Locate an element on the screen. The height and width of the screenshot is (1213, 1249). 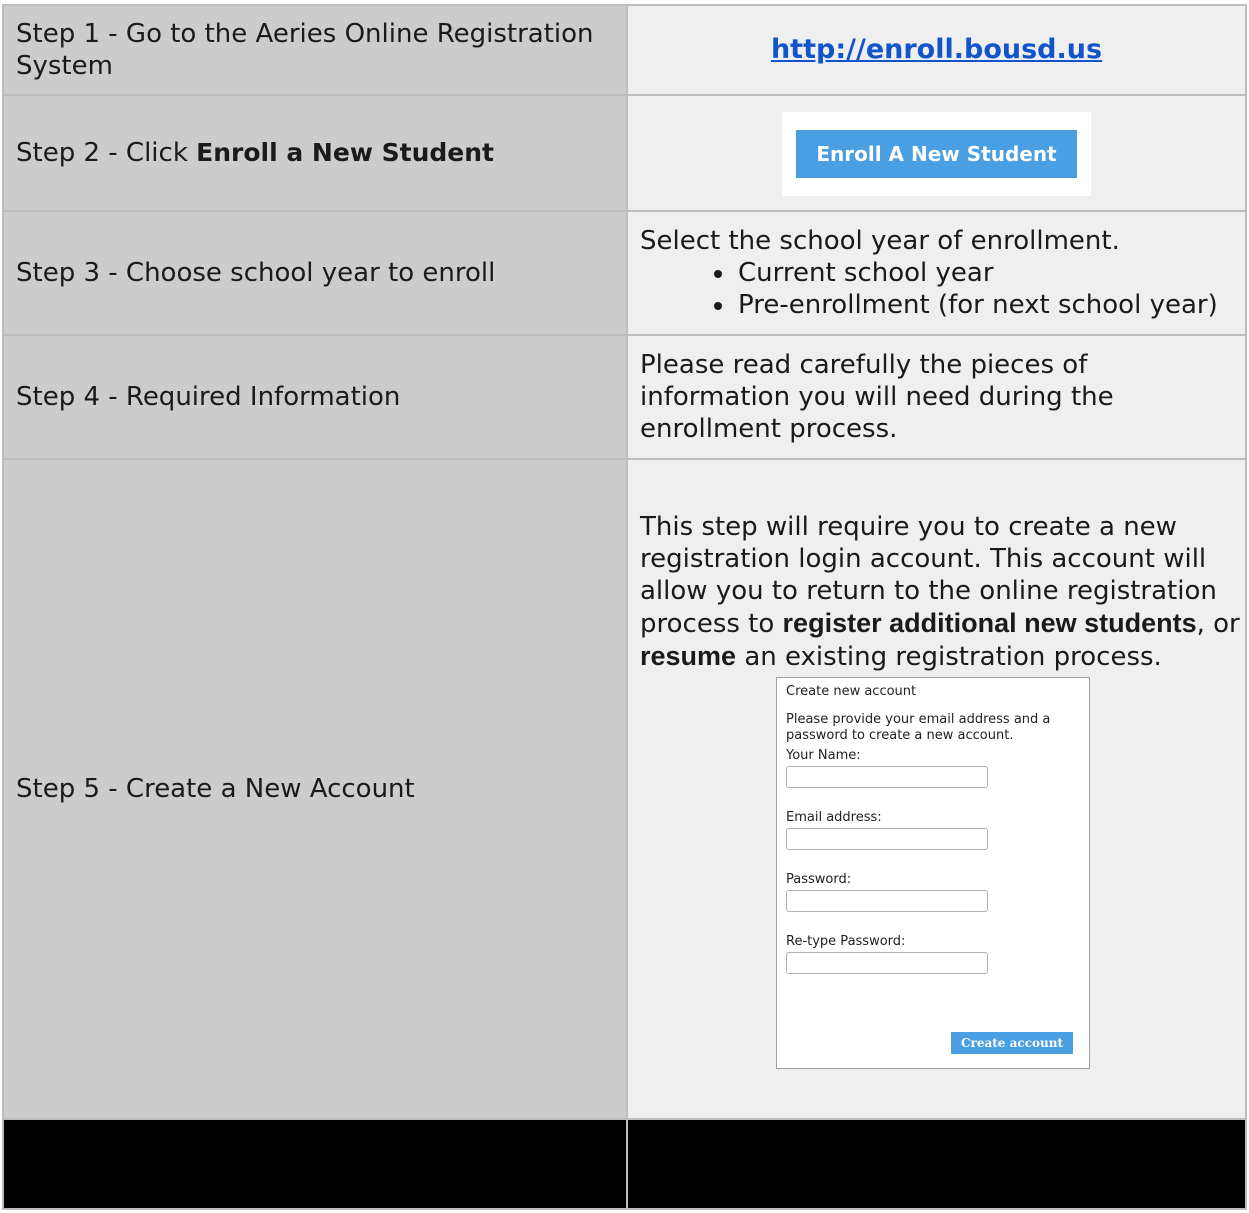
form-title: Create new account is located at coordinates (851, 691).